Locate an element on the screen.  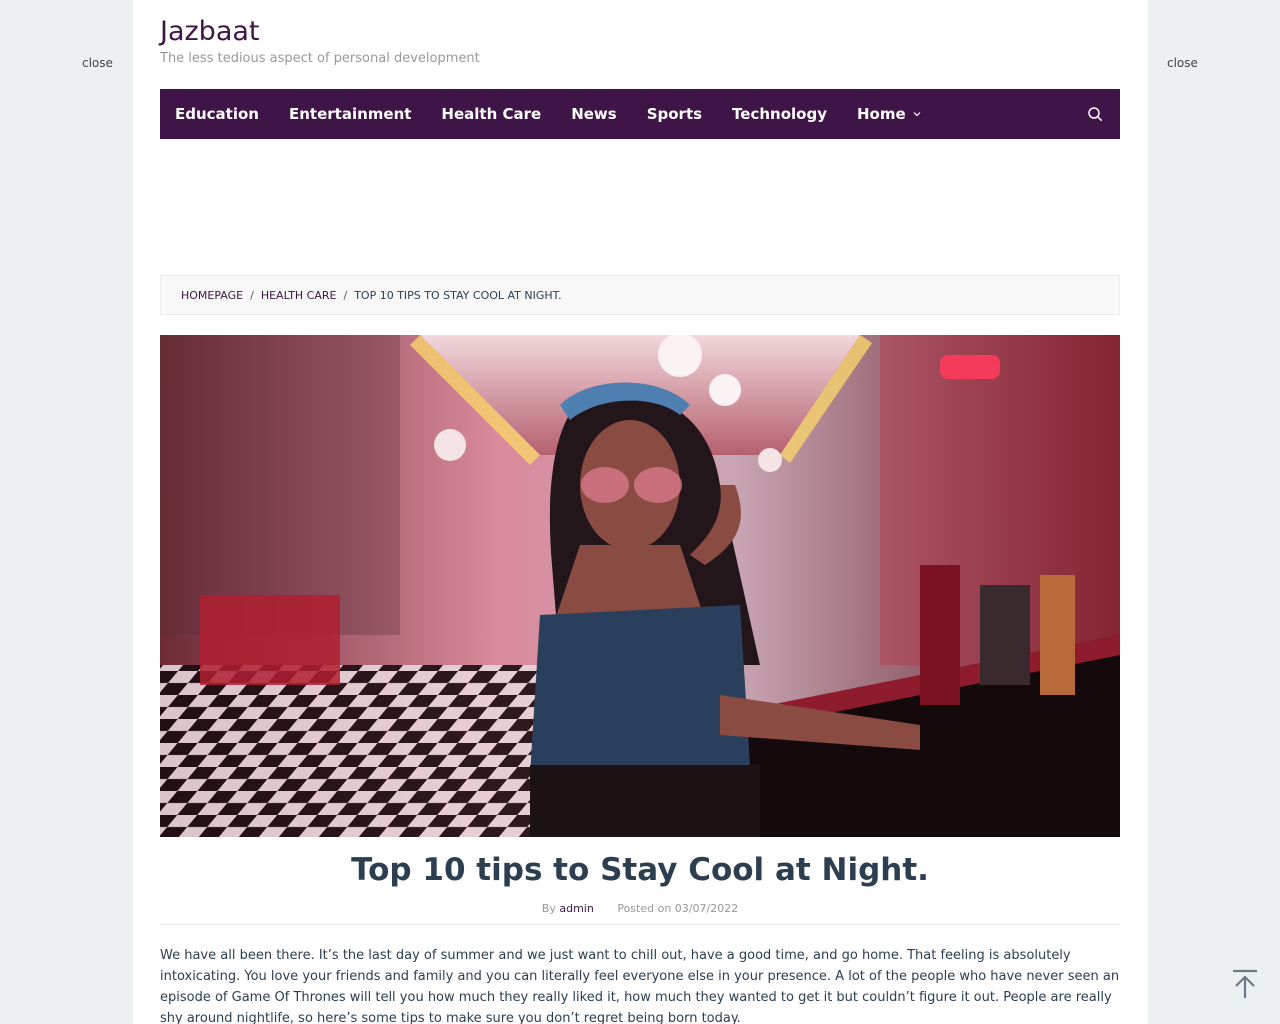
site-title: Jazbaat is located at coordinates (210, 31).